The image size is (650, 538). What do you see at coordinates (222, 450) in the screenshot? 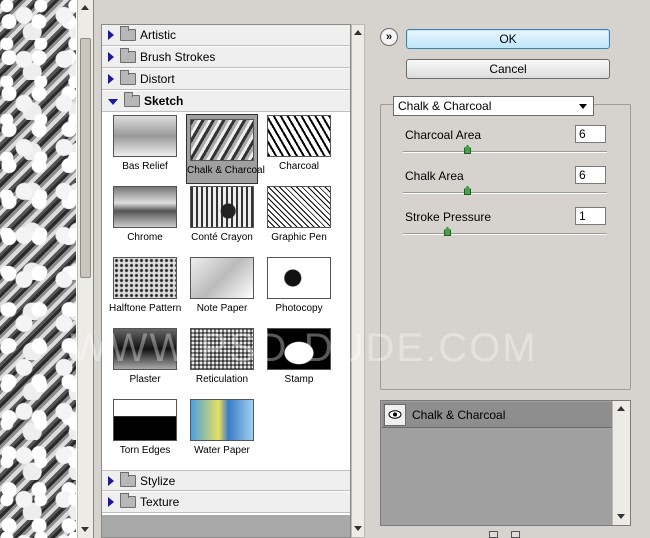
I see `thumbnail-label: Water Paper` at bounding box center [222, 450].